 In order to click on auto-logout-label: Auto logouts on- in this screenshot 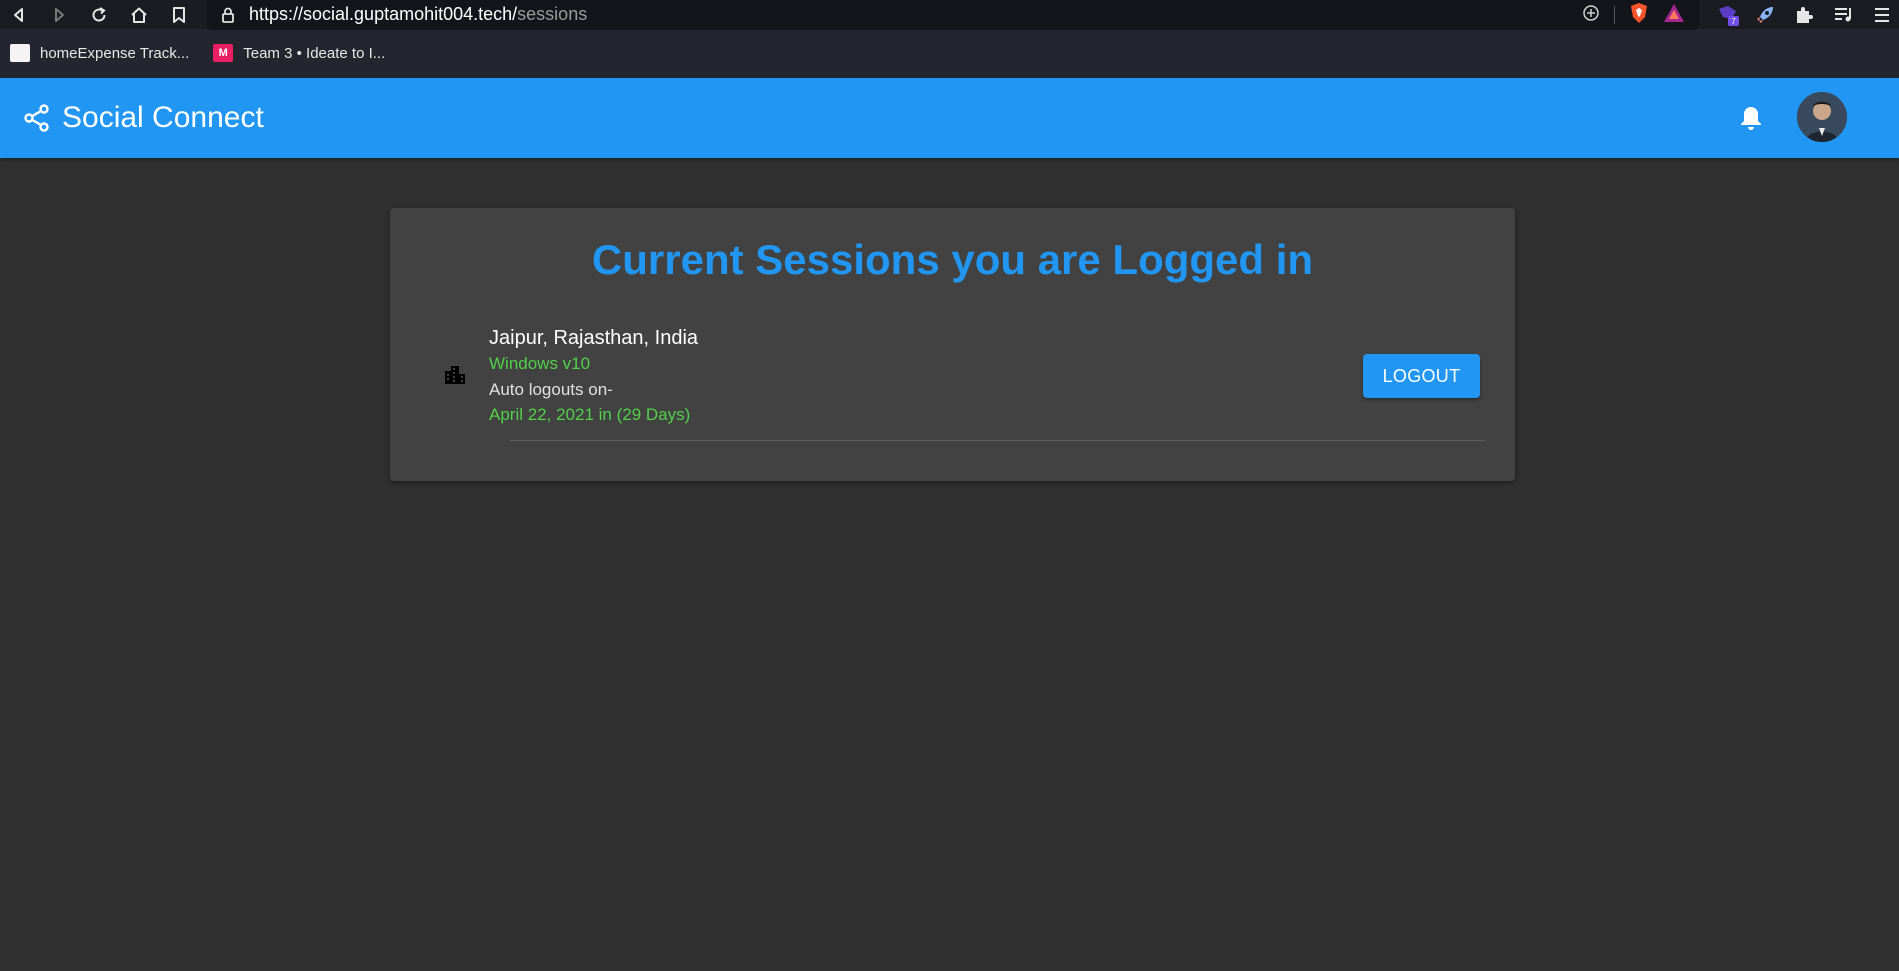, I will do `click(551, 389)`.